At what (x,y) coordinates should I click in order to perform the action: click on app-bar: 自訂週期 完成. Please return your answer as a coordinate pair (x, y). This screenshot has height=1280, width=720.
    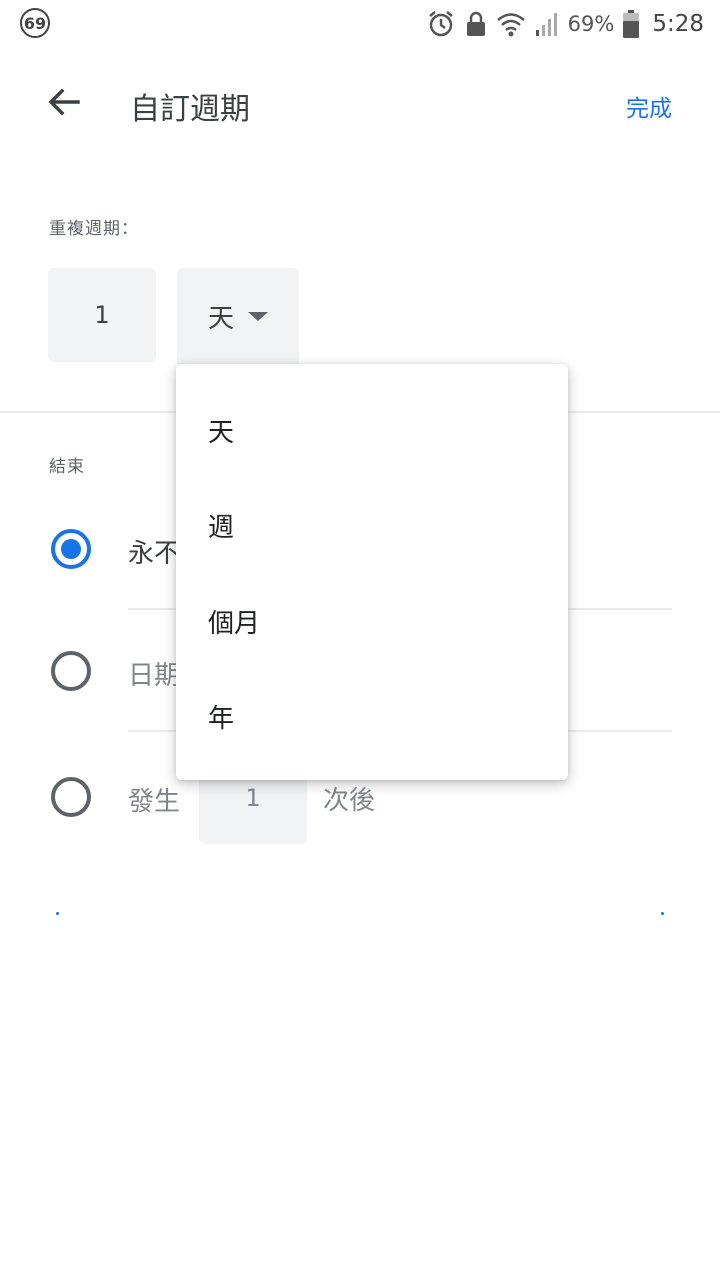
    Looking at the image, I should click on (360, 104).